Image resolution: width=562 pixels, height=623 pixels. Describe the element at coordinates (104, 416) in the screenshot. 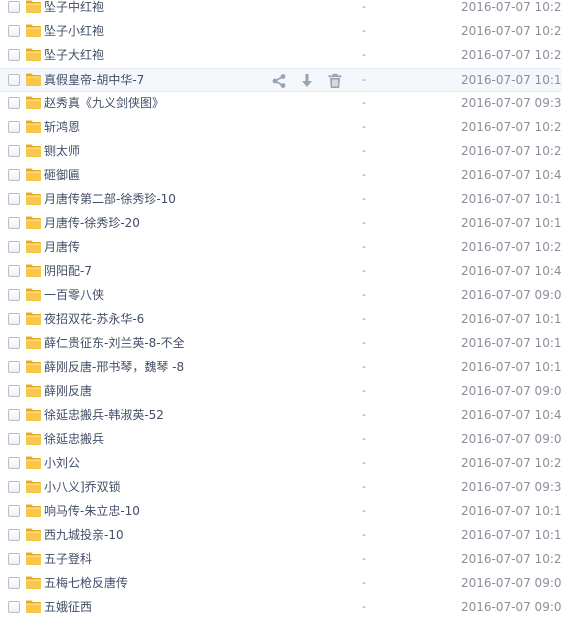

I see `file-name-link: 徐延忠搬兵-韩淑英-52` at that location.